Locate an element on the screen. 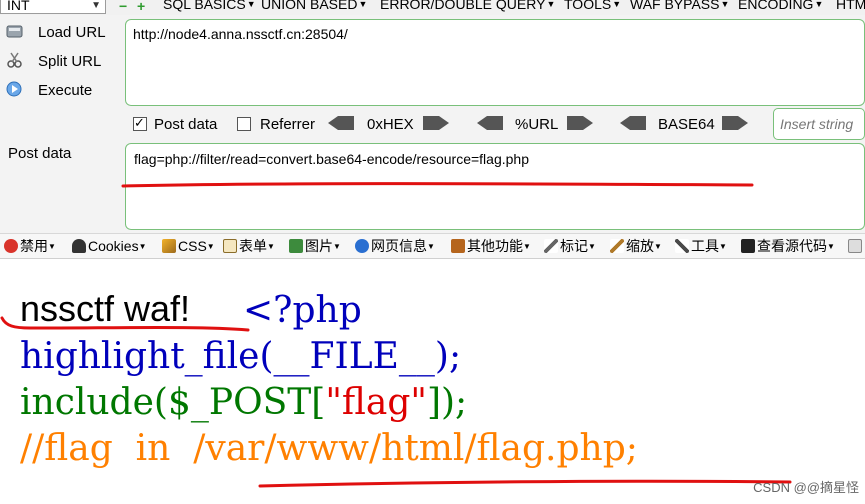 The width and height of the screenshot is (865, 504). flag-path-underline is located at coordinates (525, 483).